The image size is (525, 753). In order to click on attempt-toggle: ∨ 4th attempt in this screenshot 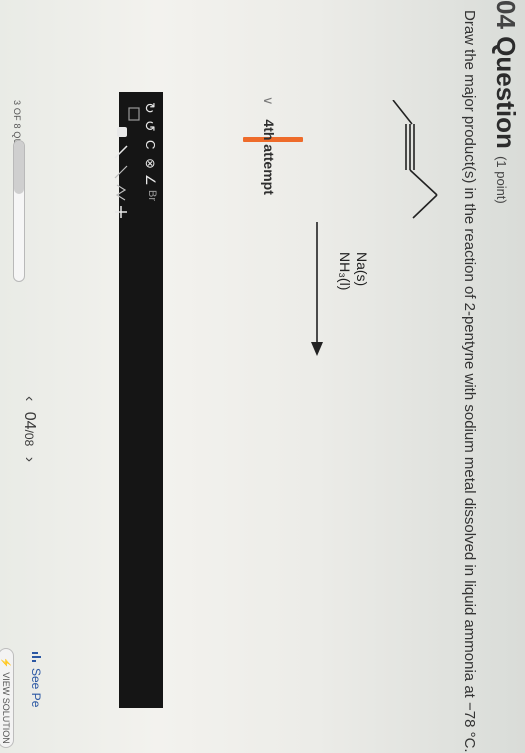, I will do `click(268, 145)`.